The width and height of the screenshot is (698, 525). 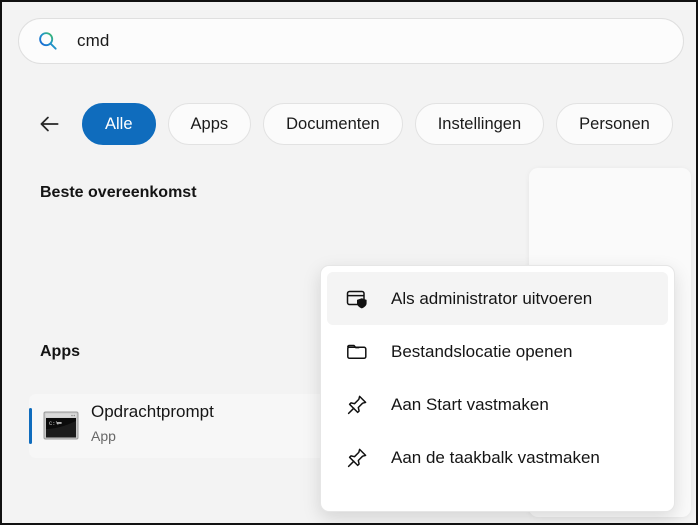 What do you see at coordinates (118, 192) in the screenshot?
I see `section-header-best-match: Beste overeenkomst` at bounding box center [118, 192].